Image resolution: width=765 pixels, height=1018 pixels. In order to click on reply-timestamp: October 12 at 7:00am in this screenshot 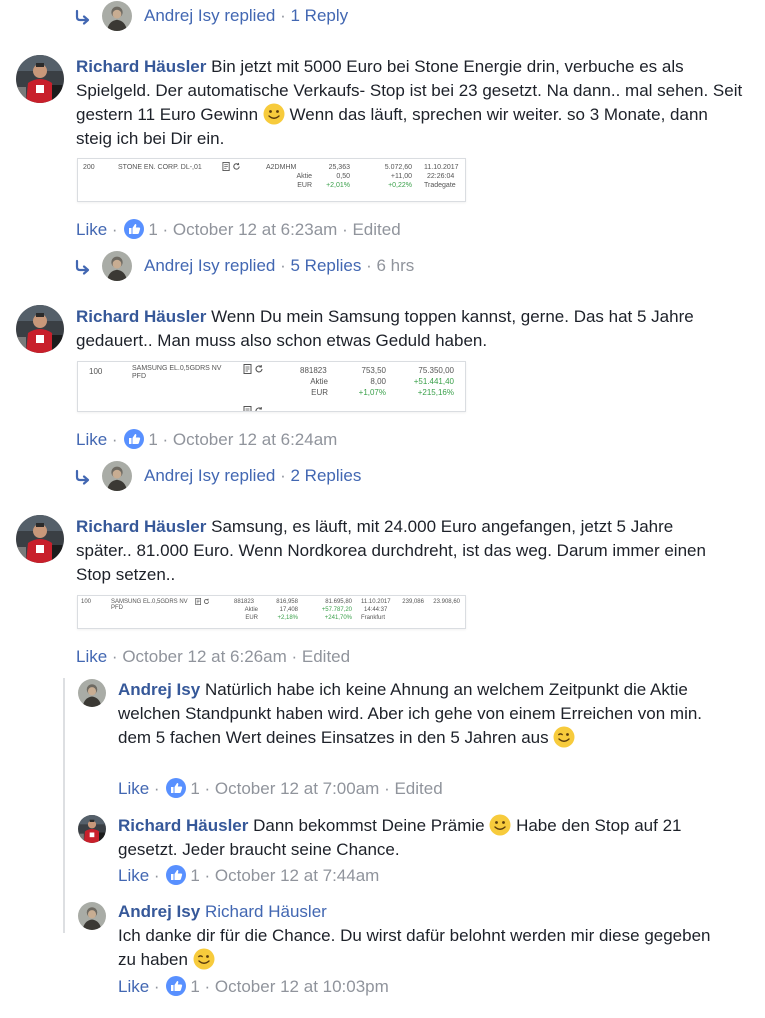, I will do `click(297, 788)`.